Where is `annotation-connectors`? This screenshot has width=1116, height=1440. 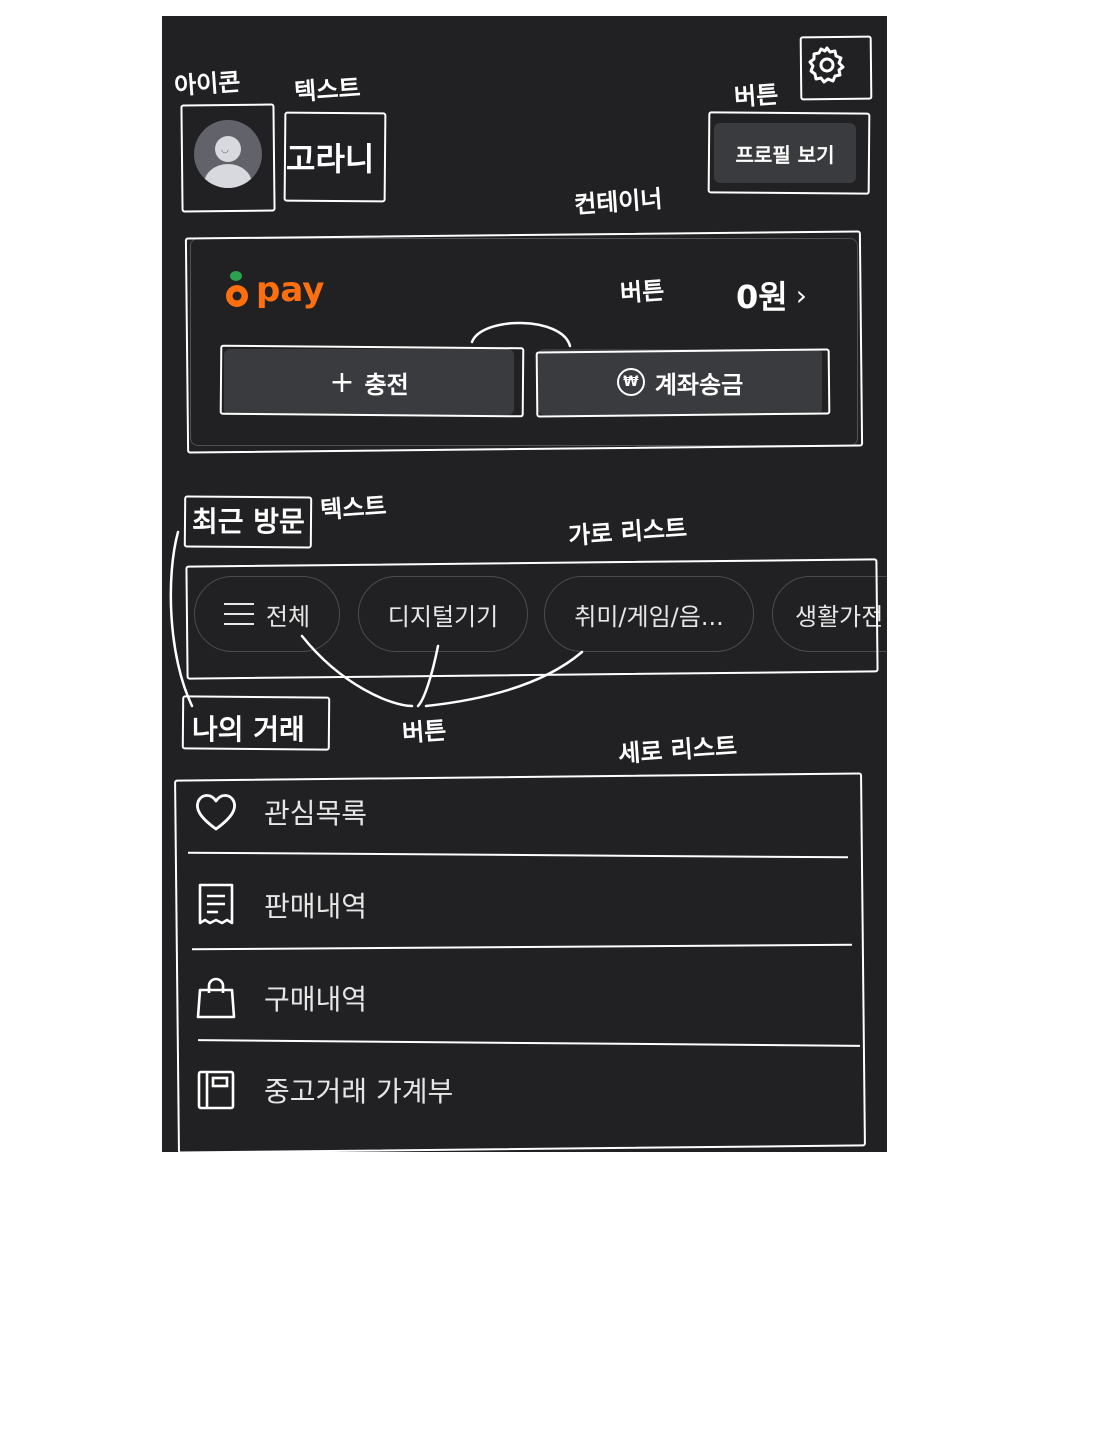
annotation-connectors is located at coordinates (376, 514).